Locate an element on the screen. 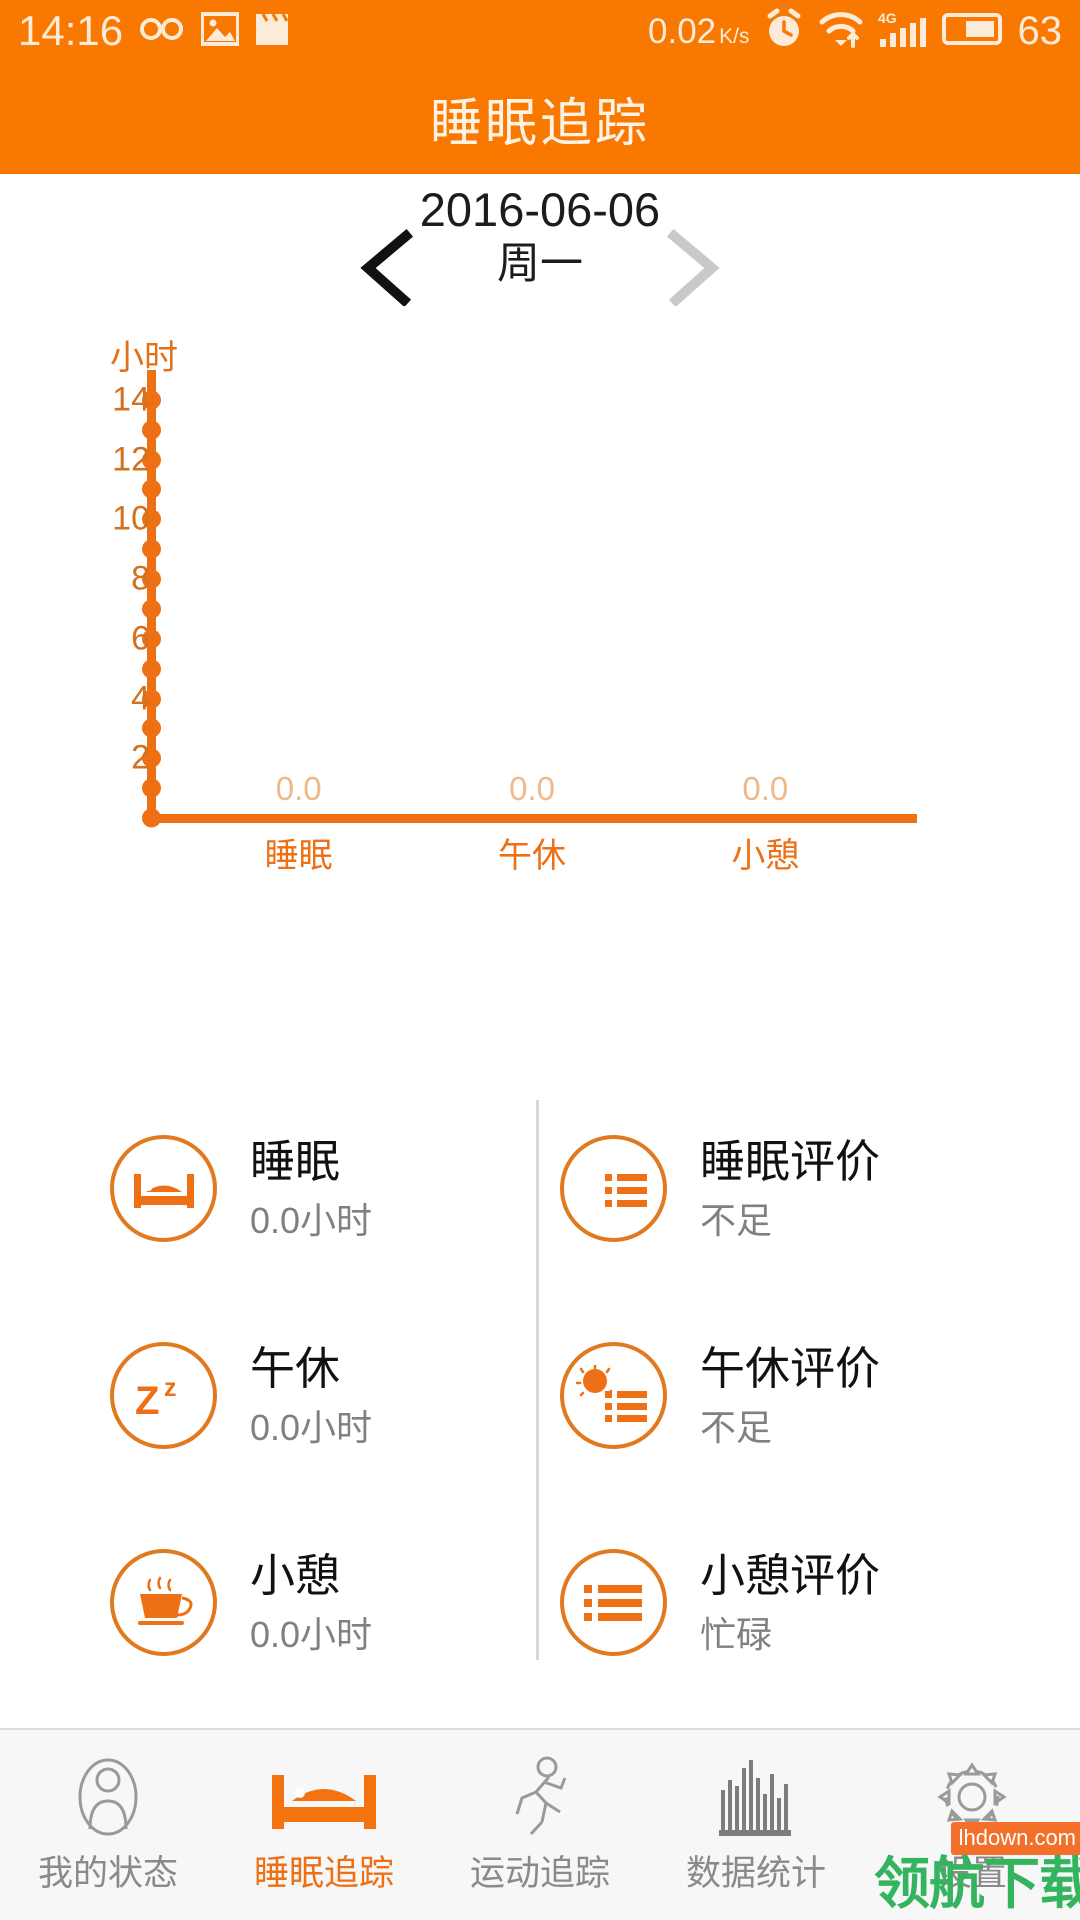  clapperboard-icon is located at coordinates (272, 31).